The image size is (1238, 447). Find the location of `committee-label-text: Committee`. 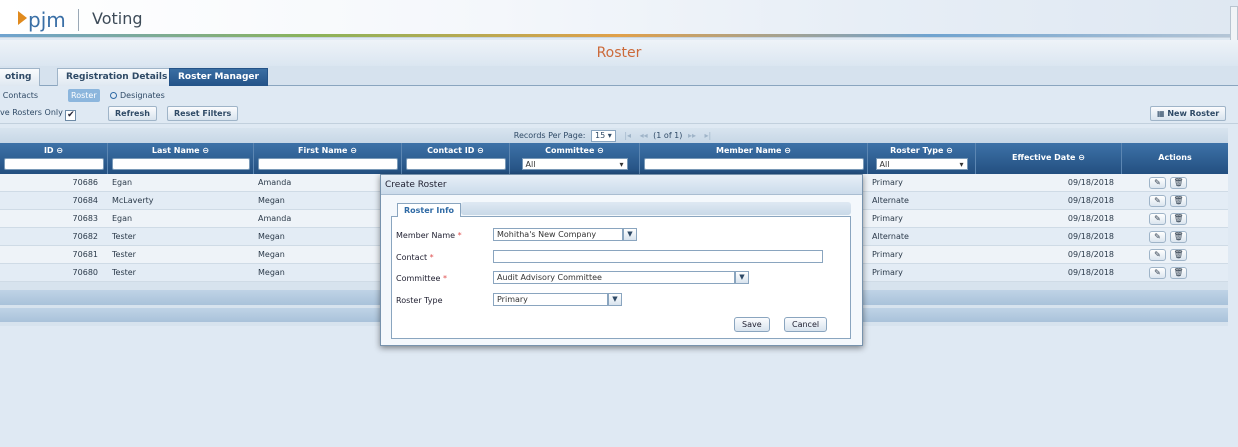

committee-label-text: Committee is located at coordinates (418, 278).